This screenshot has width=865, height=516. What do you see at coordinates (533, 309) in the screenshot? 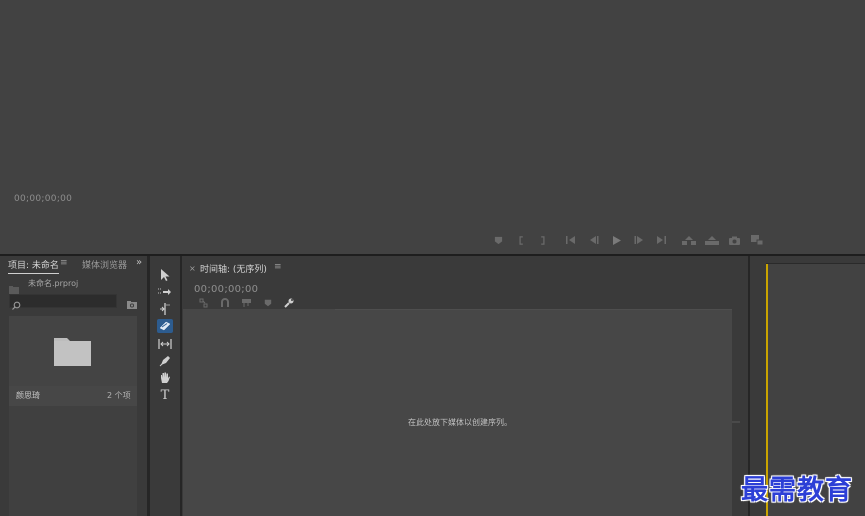
I see `timeline-ruler` at bounding box center [533, 309].